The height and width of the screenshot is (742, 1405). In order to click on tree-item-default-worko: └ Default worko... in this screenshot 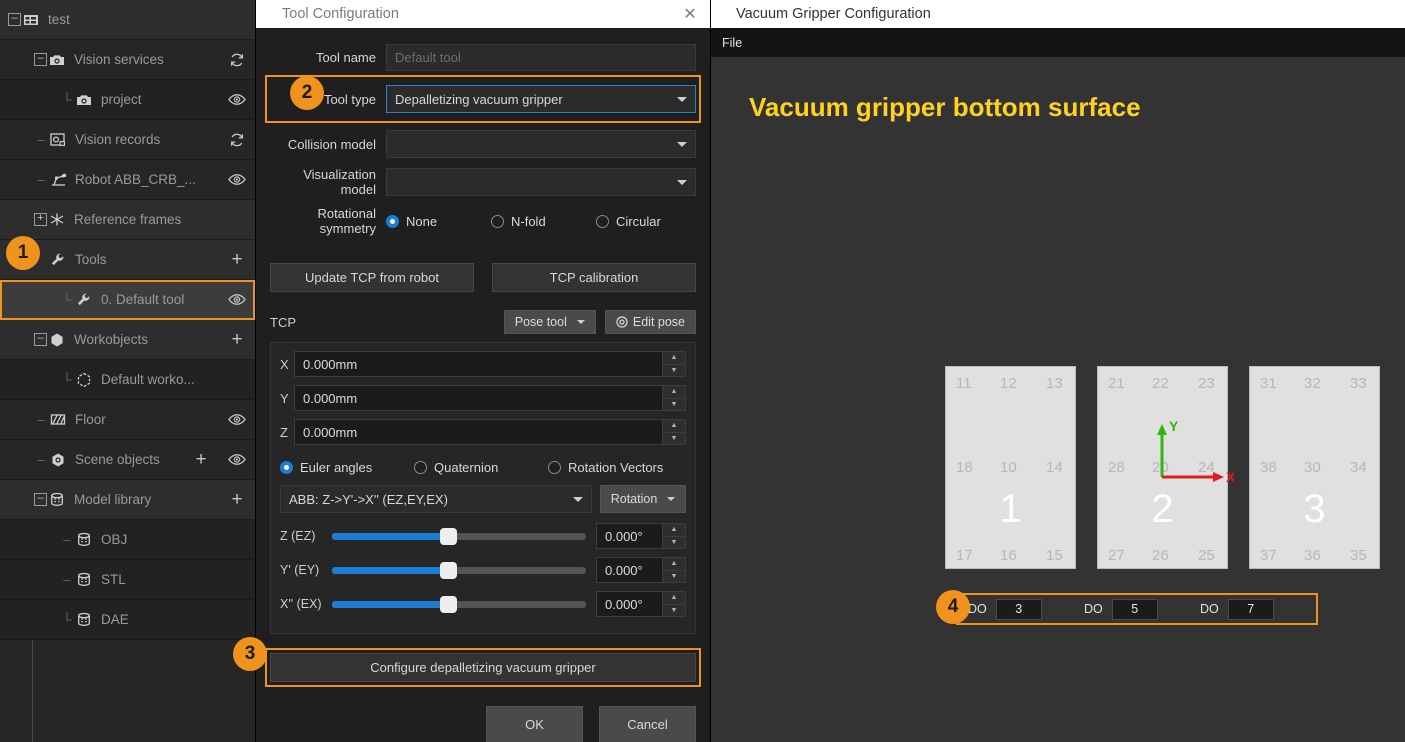, I will do `click(127, 380)`.